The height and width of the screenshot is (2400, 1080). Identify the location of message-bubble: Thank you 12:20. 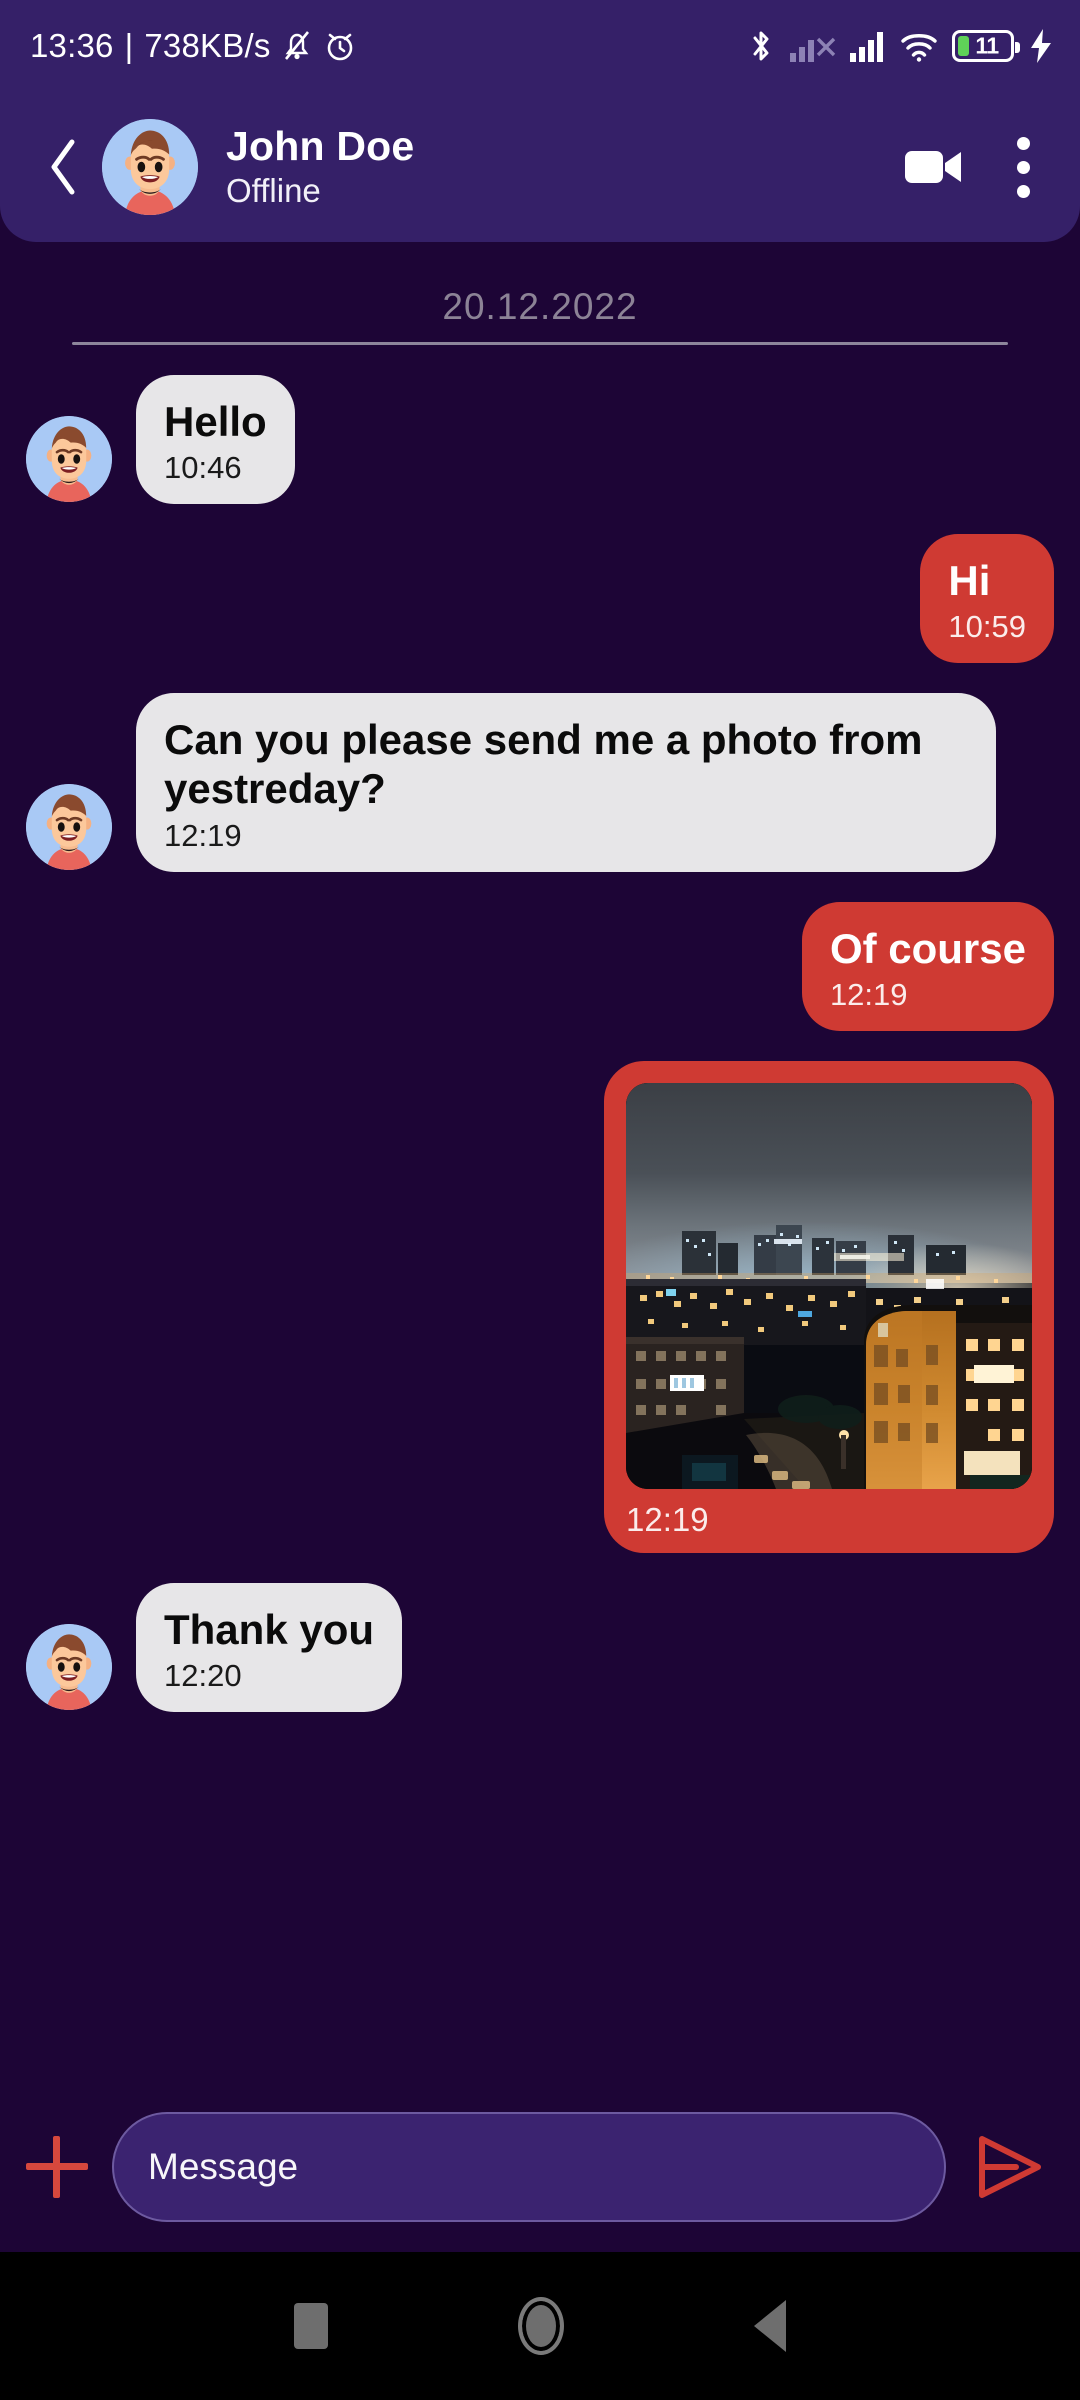
(269, 1647).